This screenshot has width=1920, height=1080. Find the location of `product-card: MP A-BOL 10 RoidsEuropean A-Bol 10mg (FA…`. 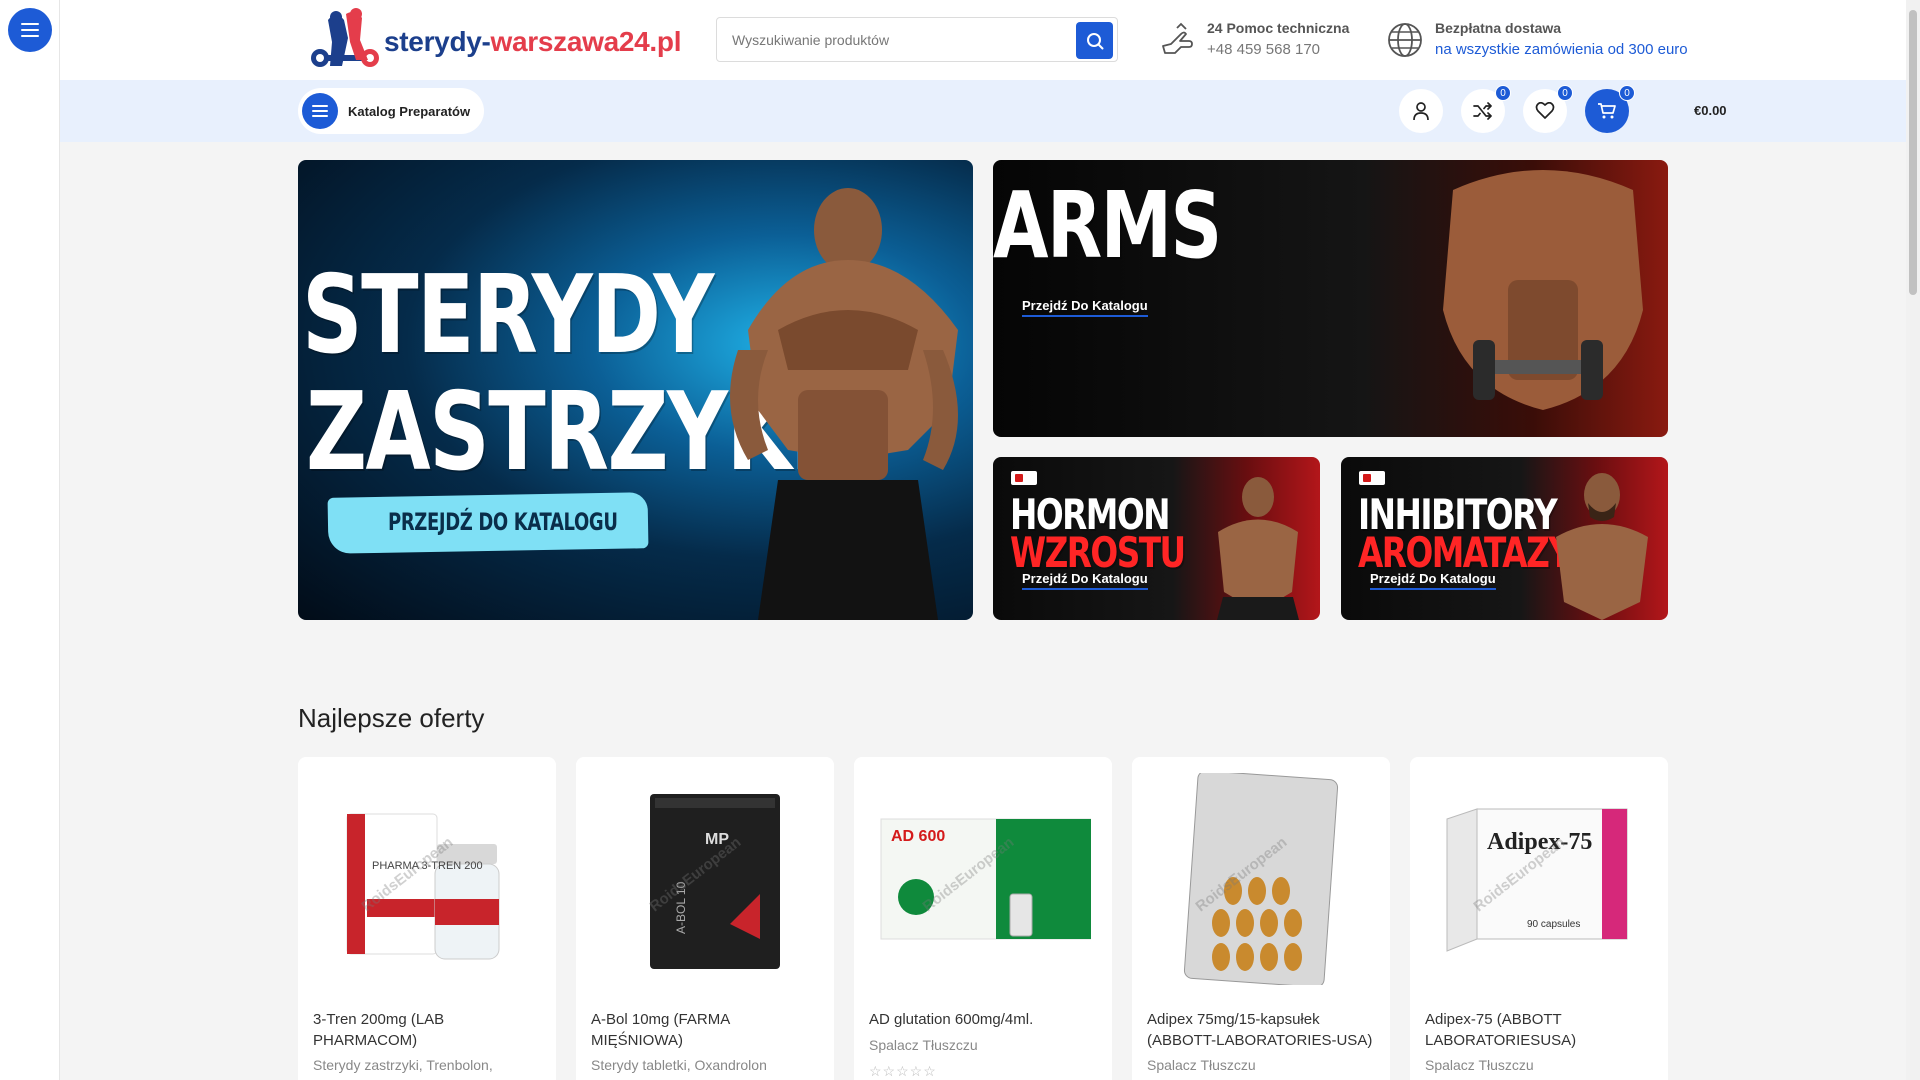

product-card: MP A-BOL 10 RoidsEuropean A-Bol 10mg (FA… is located at coordinates (705, 918).